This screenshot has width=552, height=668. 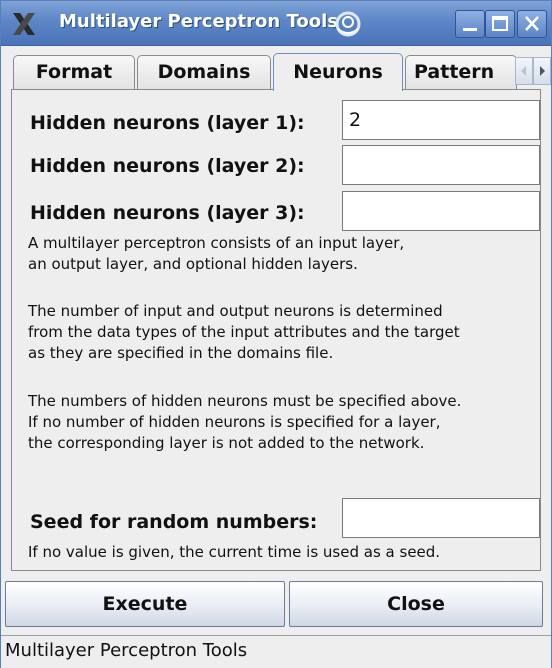 I want to click on seed-label: Seed for random numbers:, so click(x=174, y=522).